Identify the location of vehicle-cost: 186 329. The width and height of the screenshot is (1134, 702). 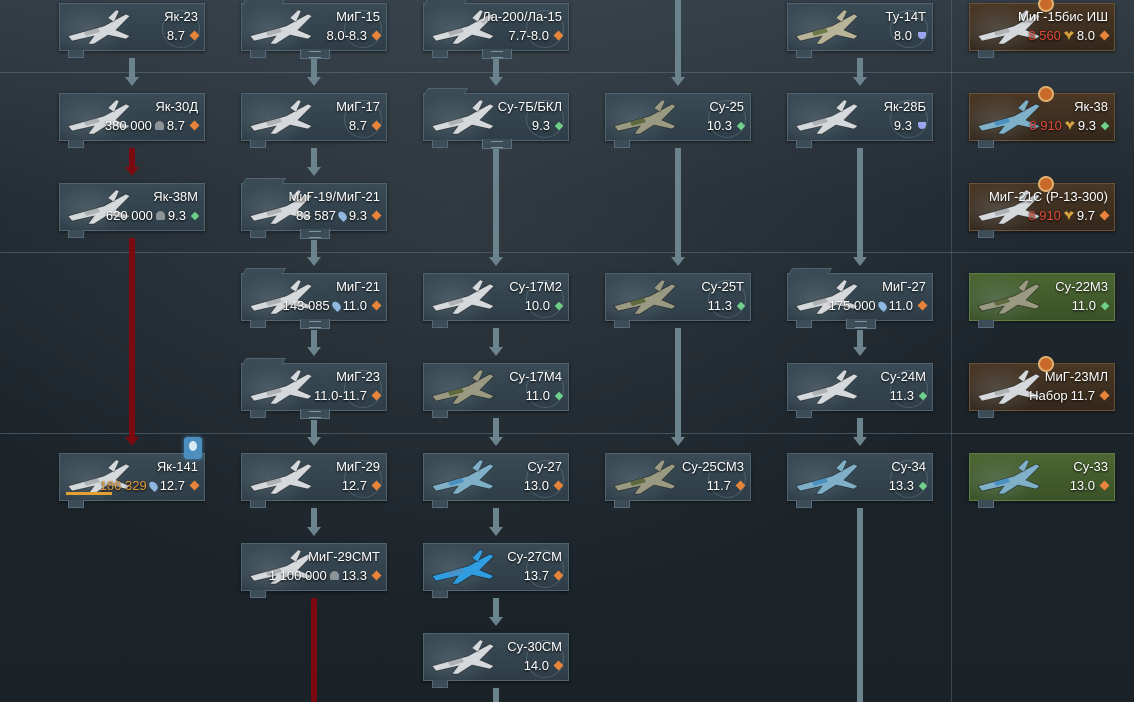
(123, 485).